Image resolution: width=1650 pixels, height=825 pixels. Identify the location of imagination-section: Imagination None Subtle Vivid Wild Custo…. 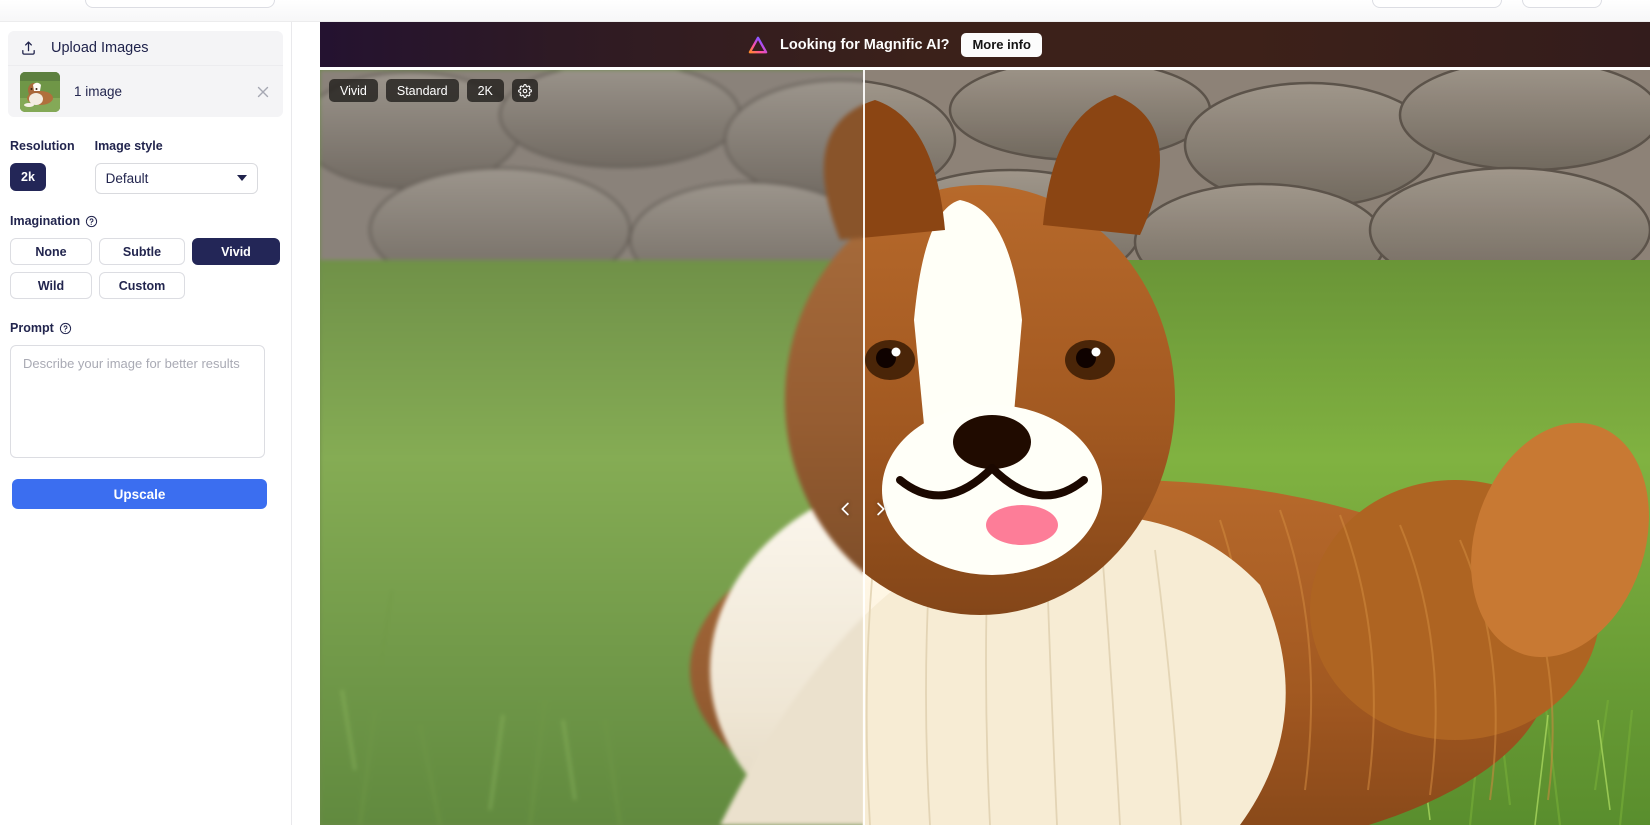
(145, 256).